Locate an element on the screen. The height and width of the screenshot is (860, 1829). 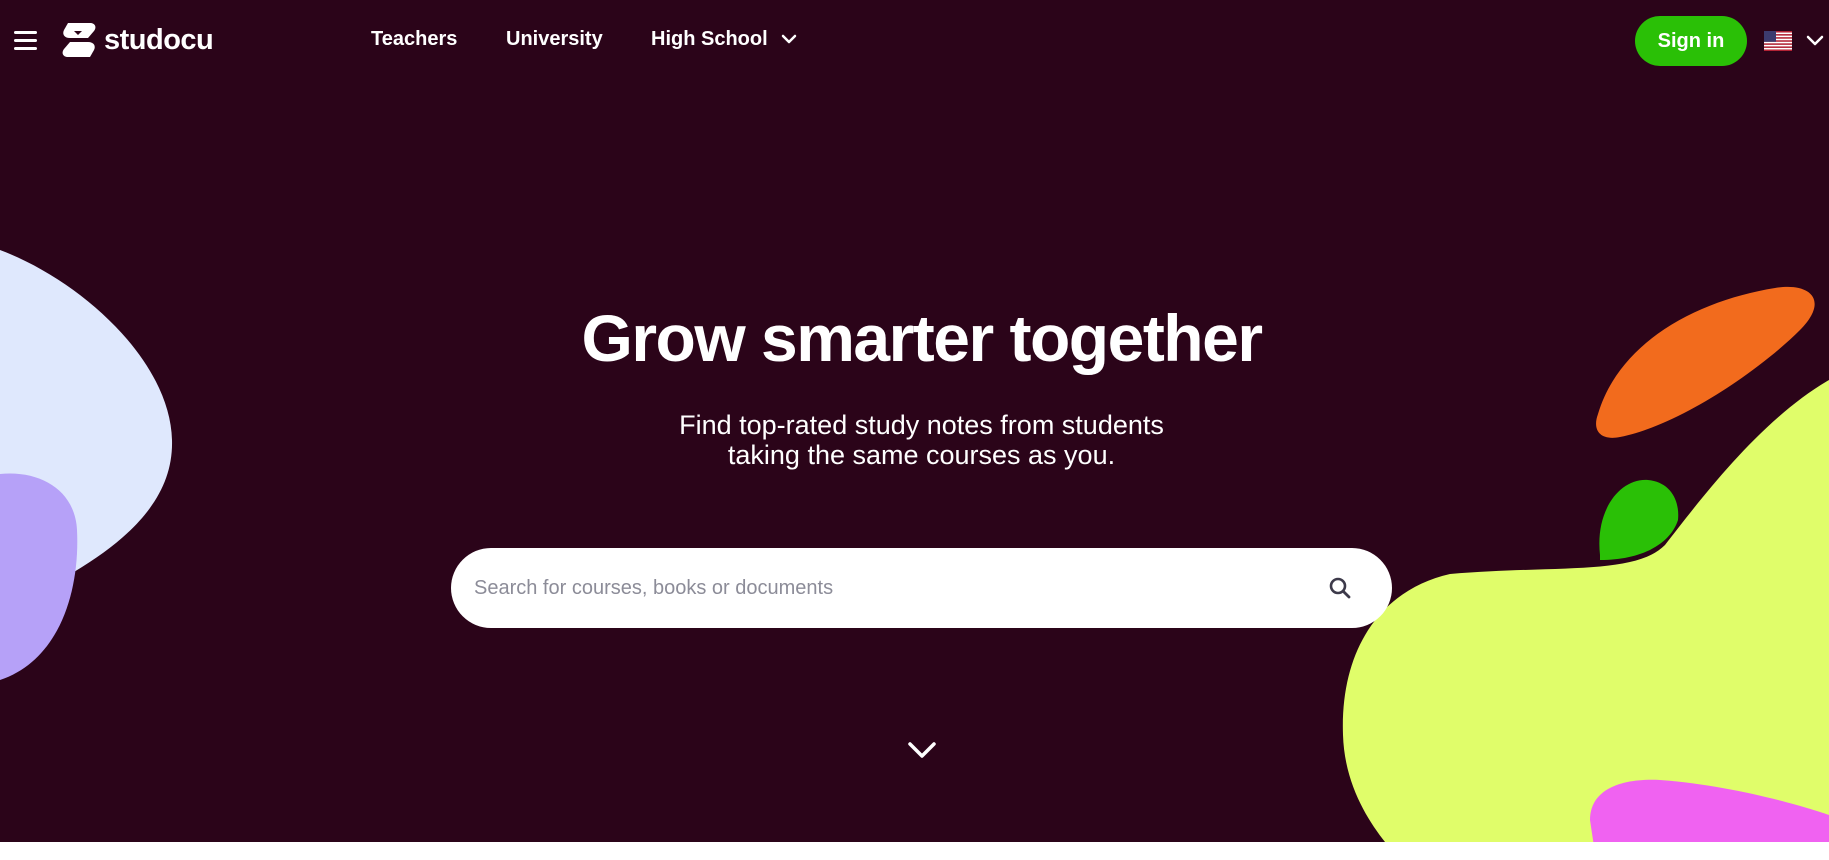
nav-high-school: High School is located at coordinates (724, 39).